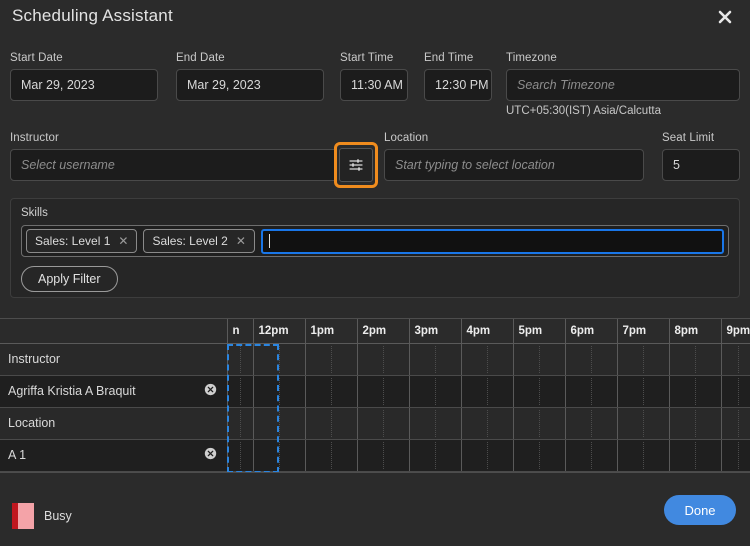 This screenshot has height=546, width=750. Describe the element at coordinates (583, 111) in the screenshot. I see `timezone-note: UTC+05:30(IST) Asia/Calcutta` at that location.